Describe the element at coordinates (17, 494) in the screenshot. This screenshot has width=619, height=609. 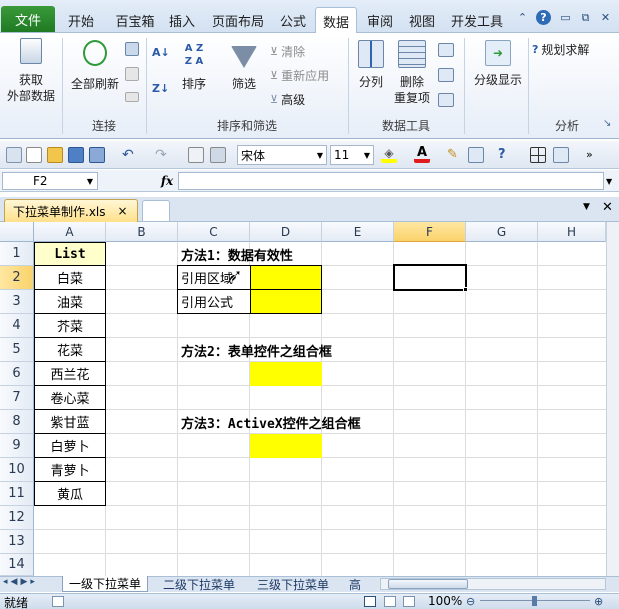
I see `row-header: 11` at that location.